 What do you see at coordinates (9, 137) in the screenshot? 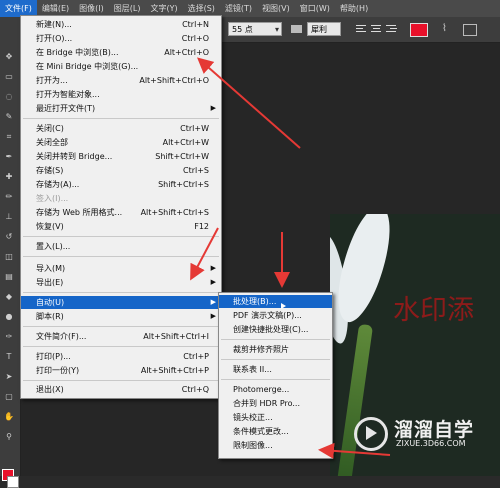
I see `crop-tool-icon: ⌗` at bounding box center [9, 137].